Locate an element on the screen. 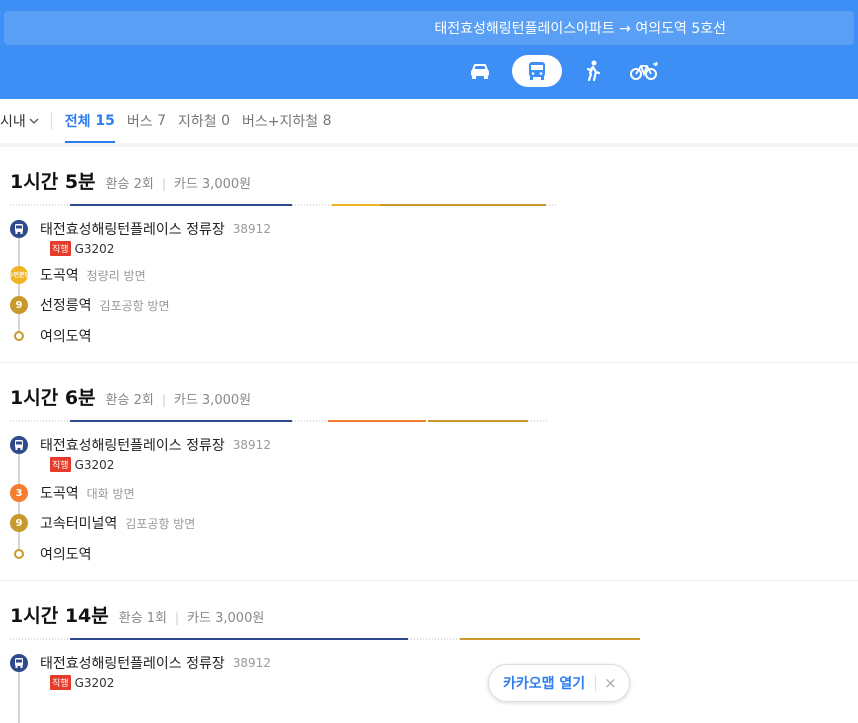 This screenshot has width=858, height=723. car-icon is located at coordinates (480, 71).